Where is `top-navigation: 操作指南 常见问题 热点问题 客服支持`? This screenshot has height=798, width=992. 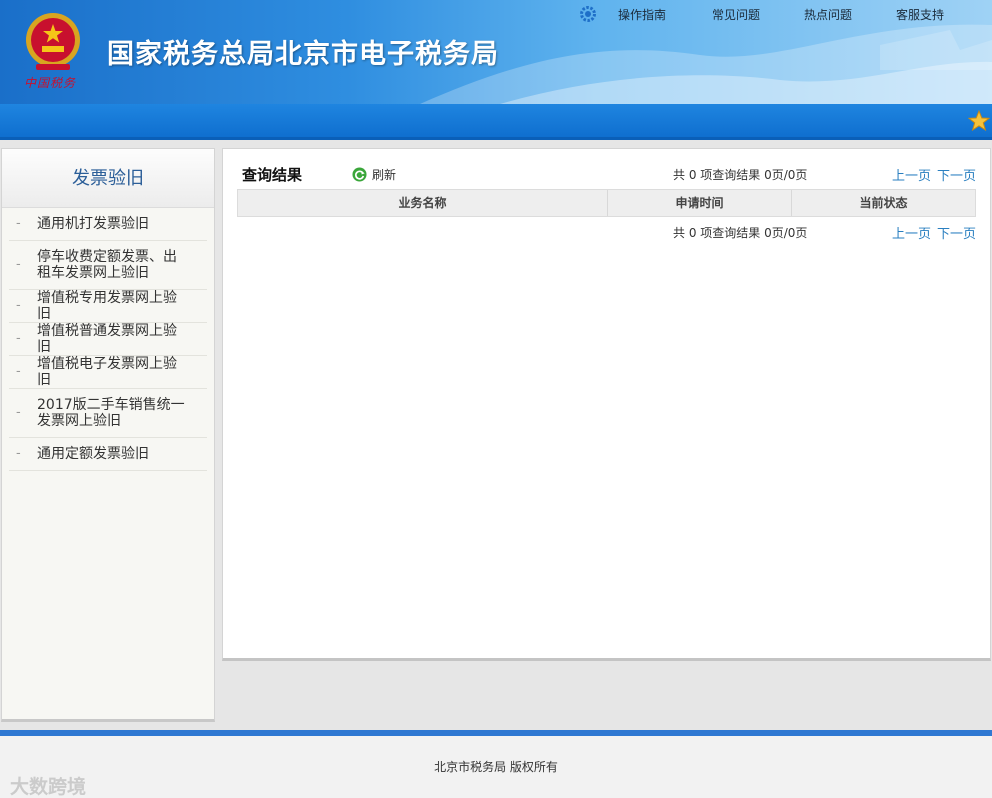
top-navigation: 操作指南 常见问题 热点问题 客服支持 is located at coordinates (762, 14).